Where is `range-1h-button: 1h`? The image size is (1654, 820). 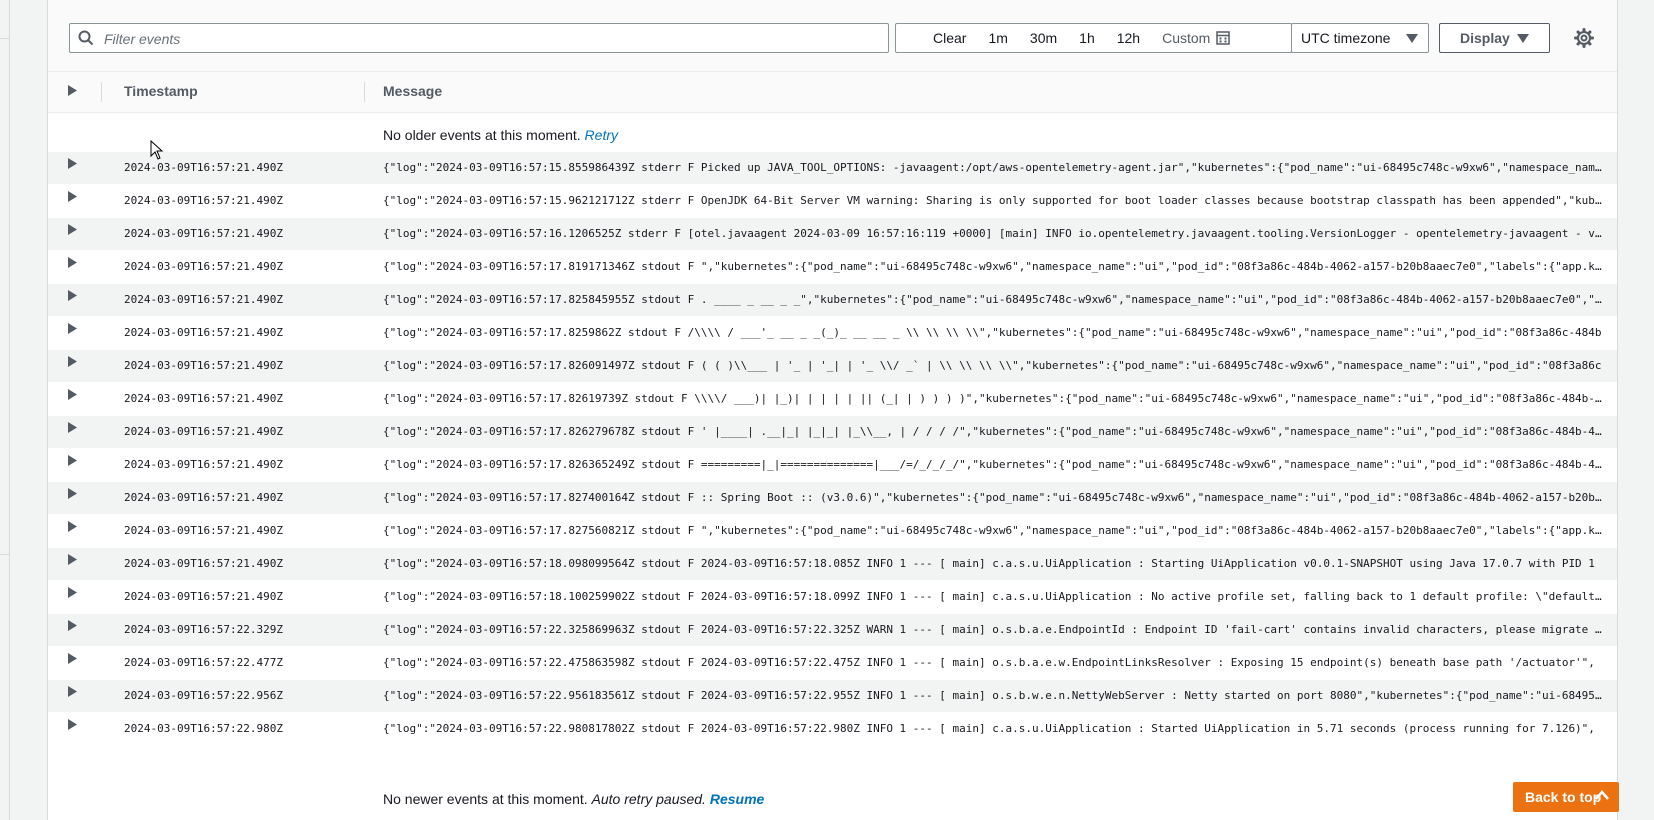 range-1h-button: 1h is located at coordinates (1087, 38).